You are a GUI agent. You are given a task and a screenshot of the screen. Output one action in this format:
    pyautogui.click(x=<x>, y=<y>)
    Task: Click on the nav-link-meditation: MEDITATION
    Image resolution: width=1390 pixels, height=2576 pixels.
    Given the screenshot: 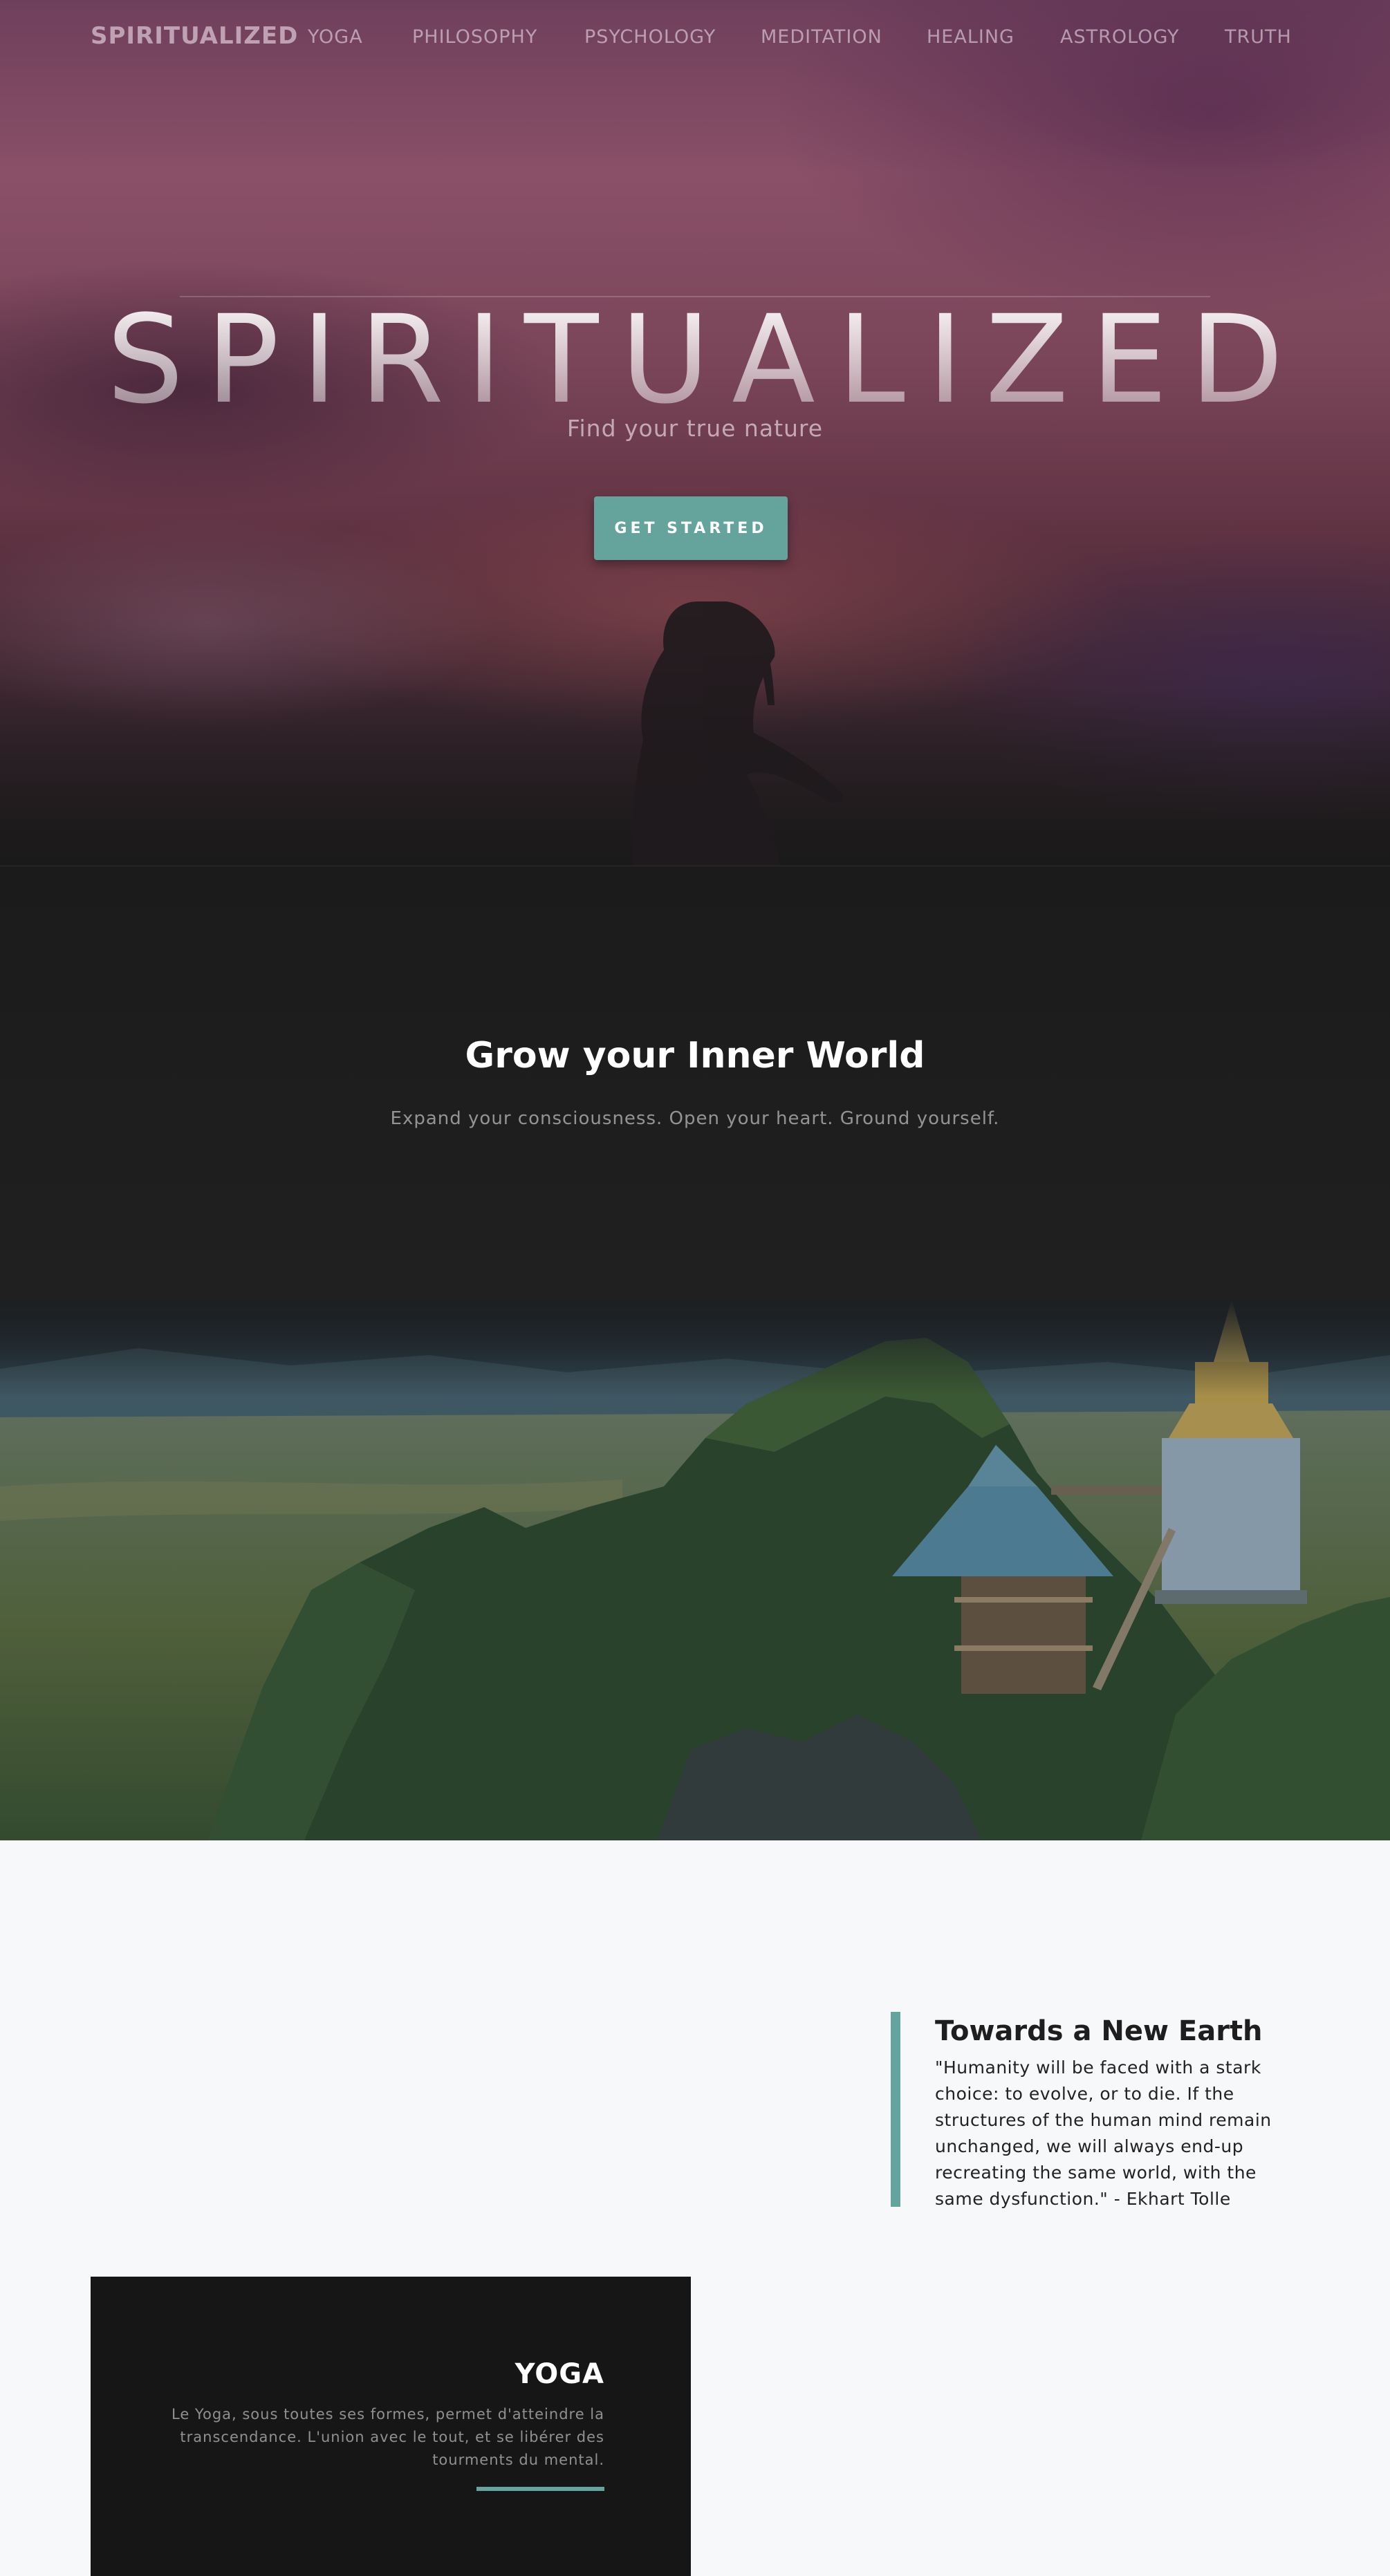 What is the action you would take?
    pyautogui.click(x=821, y=37)
    